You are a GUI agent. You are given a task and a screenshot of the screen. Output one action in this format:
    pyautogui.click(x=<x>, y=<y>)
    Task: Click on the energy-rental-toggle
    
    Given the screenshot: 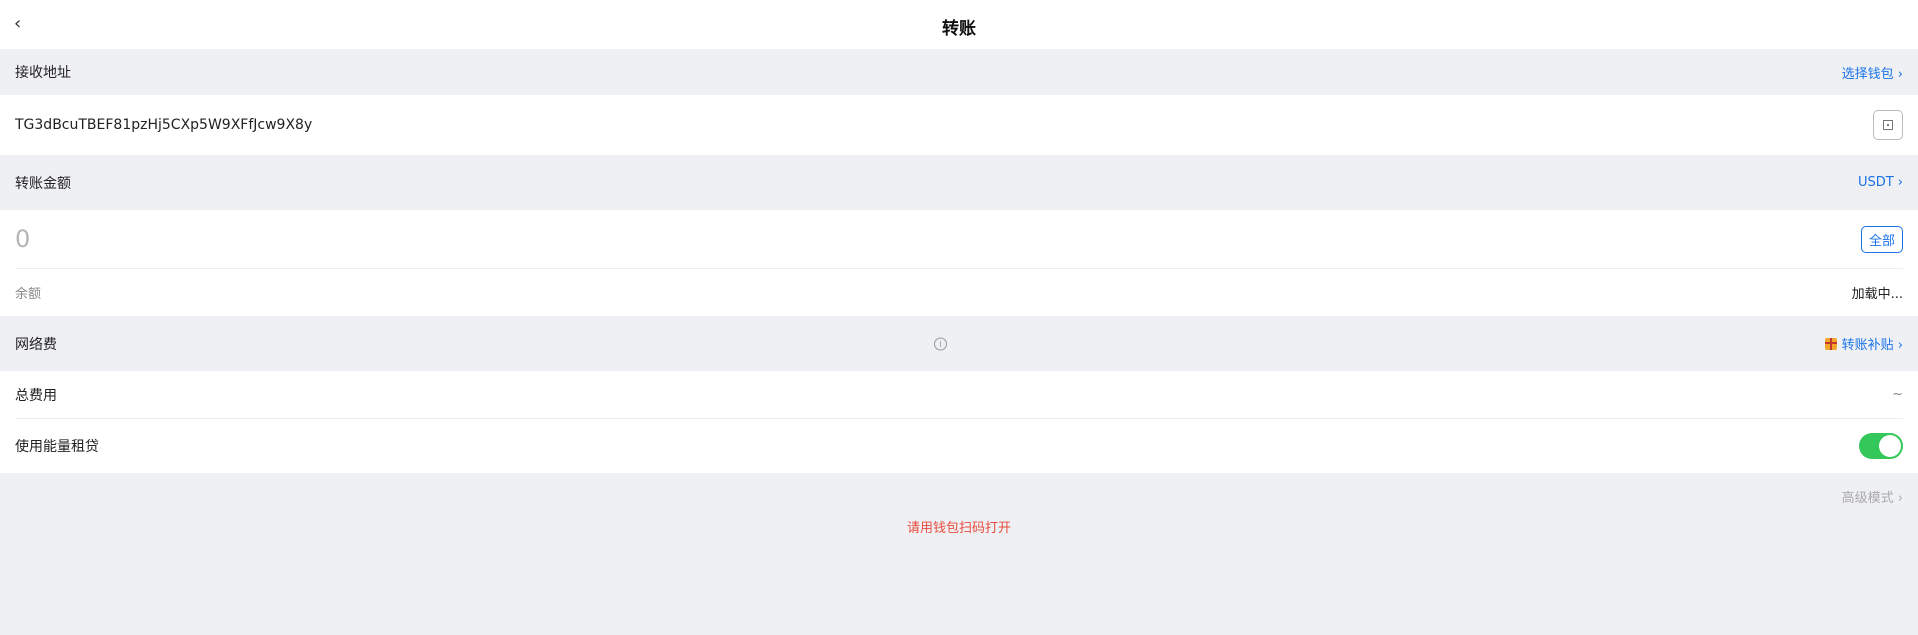 What is the action you would take?
    pyautogui.click(x=1881, y=446)
    